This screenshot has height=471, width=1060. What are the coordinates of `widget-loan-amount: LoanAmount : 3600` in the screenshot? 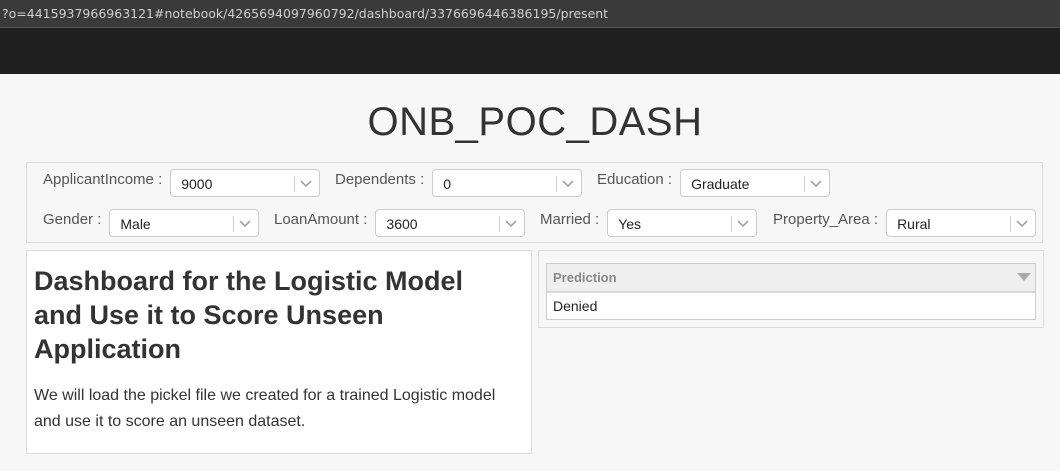 It's located at (400, 223).